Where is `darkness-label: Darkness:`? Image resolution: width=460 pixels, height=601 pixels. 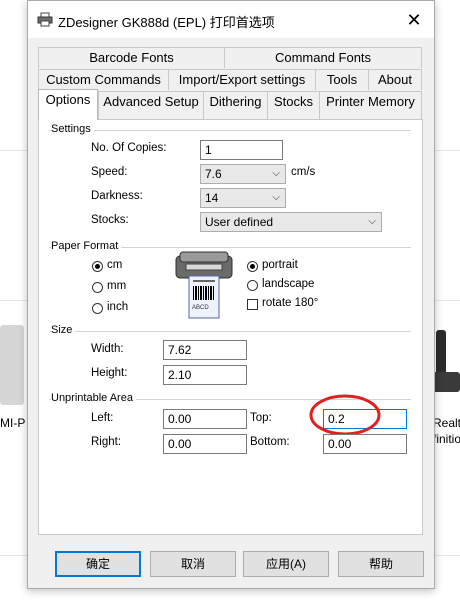
darkness-label: Darkness: is located at coordinates (117, 196).